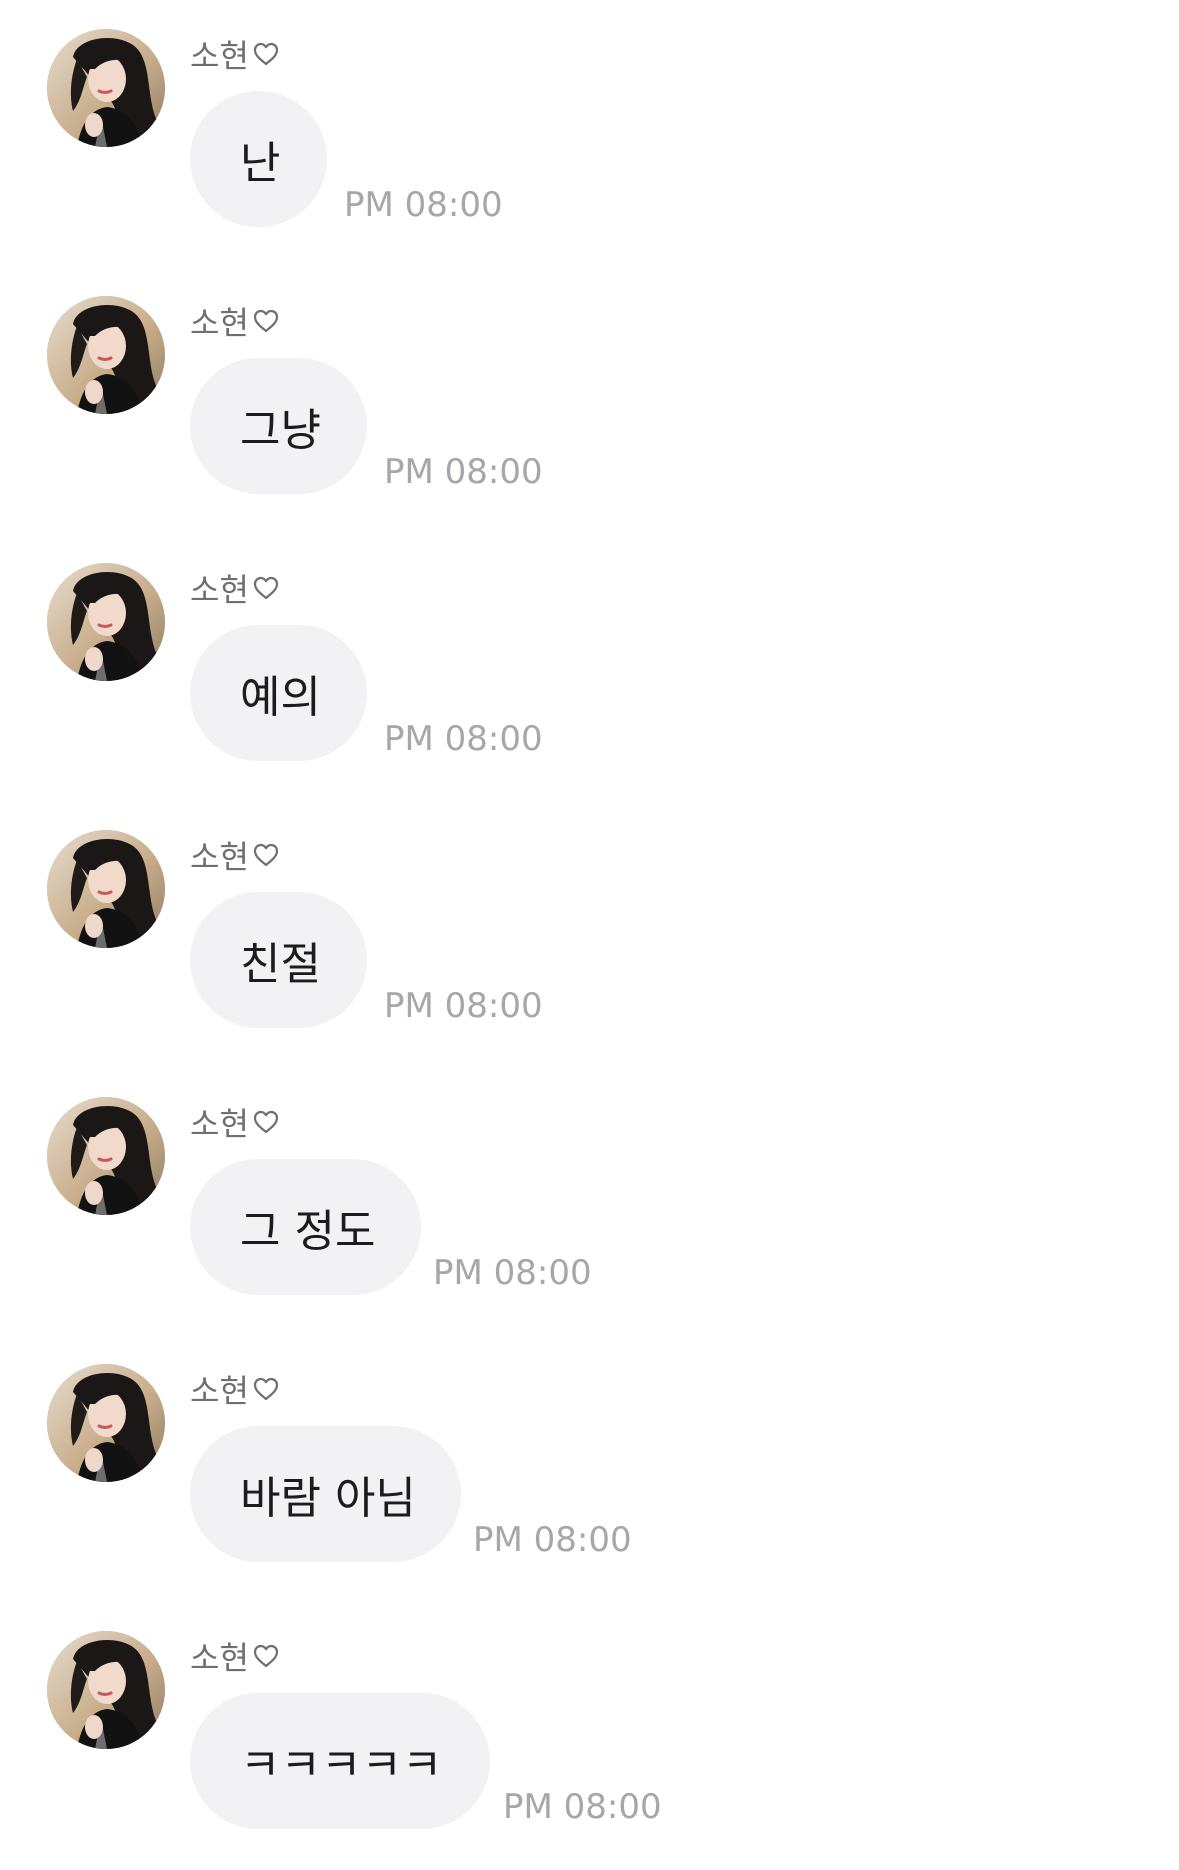 The image size is (1179, 1870). What do you see at coordinates (260, 163) in the screenshot?
I see `message-text: 난` at bounding box center [260, 163].